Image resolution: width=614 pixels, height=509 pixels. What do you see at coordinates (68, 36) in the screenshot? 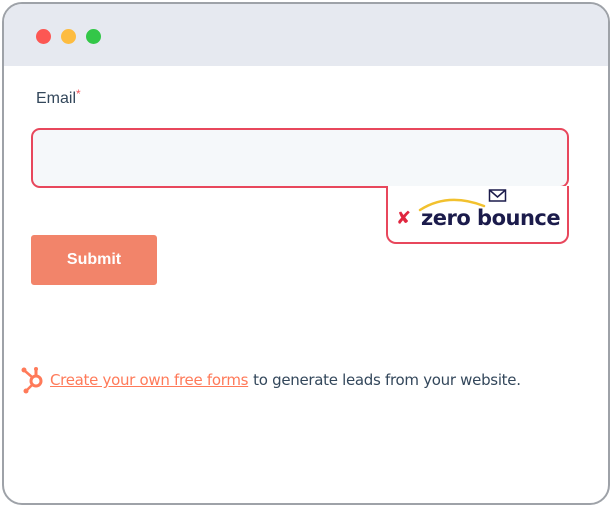
I see `window-minimize-button` at bounding box center [68, 36].